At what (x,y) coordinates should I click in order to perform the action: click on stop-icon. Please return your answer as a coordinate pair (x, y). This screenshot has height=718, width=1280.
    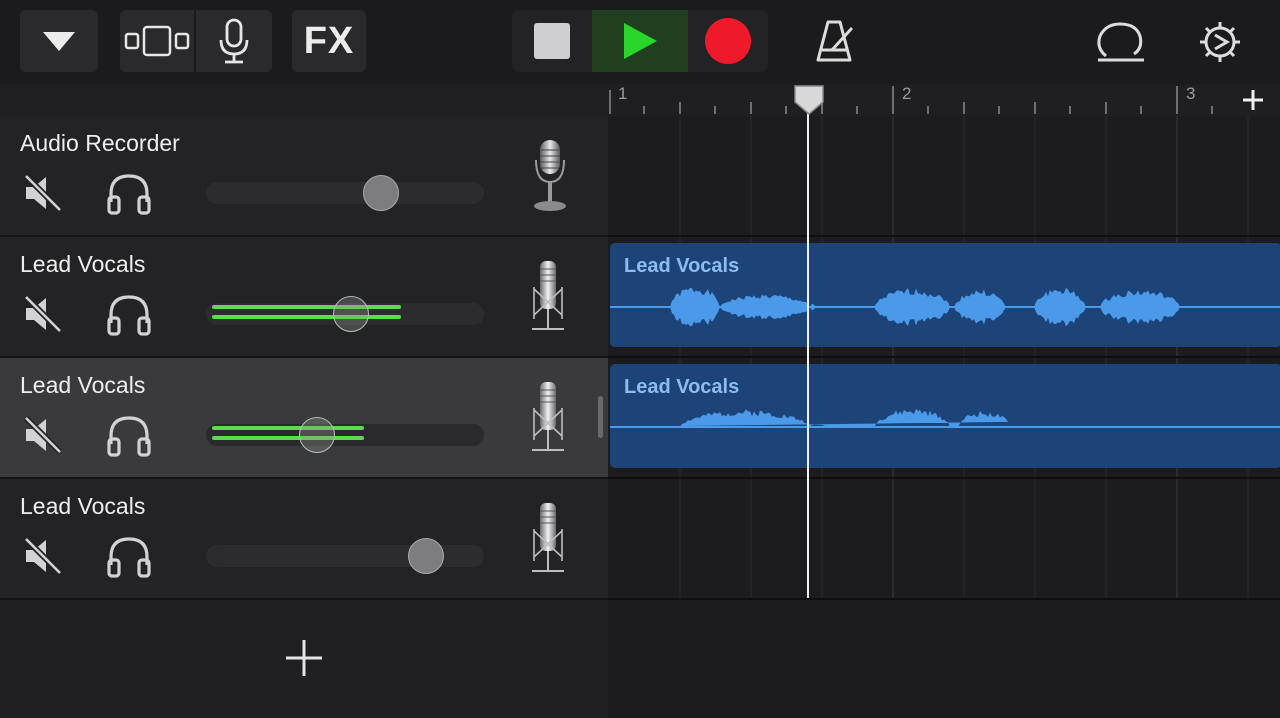
    Looking at the image, I should click on (552, 41).